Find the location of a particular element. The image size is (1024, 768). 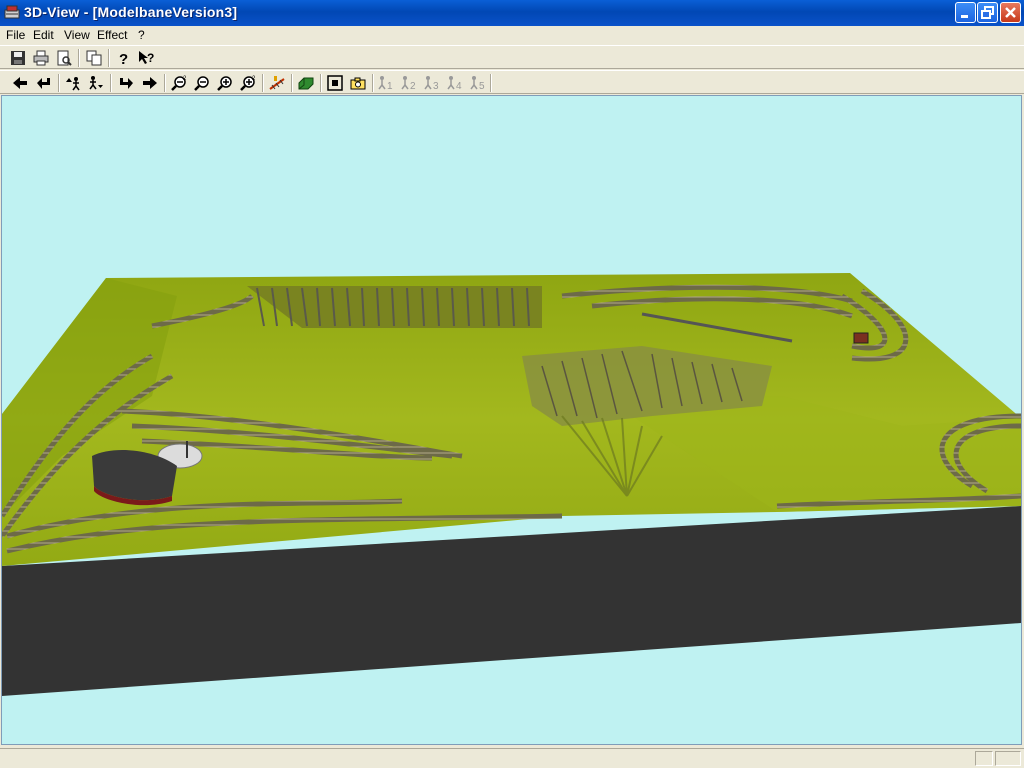

viewpoint-icon: 5 is located at coordinates (477, 83).